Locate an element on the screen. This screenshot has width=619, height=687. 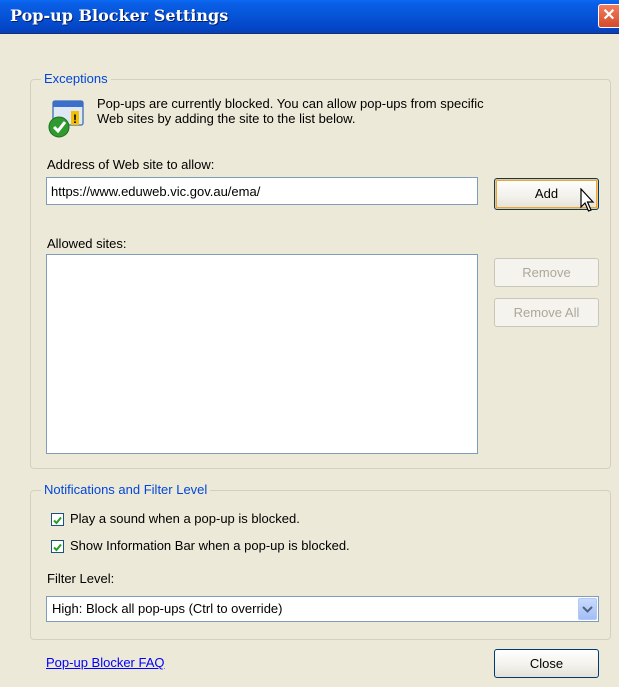
play-sound-label: Play a sound when a pop-up is blocked. is located at coordinates (185, 518).